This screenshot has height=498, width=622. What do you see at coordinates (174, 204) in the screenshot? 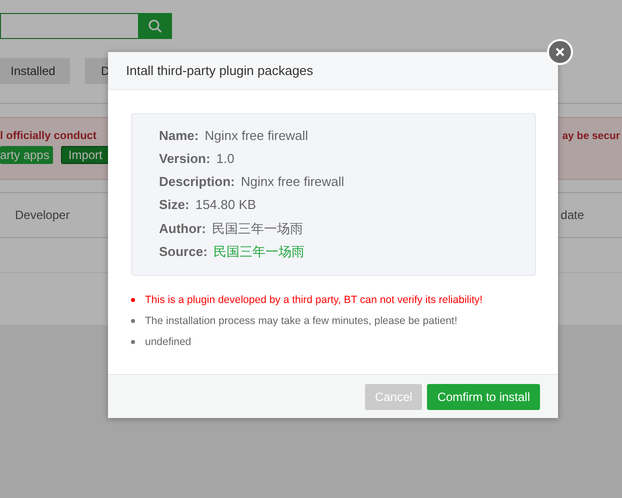
I see `field-label: Size:` at bounding box center [174, 204].